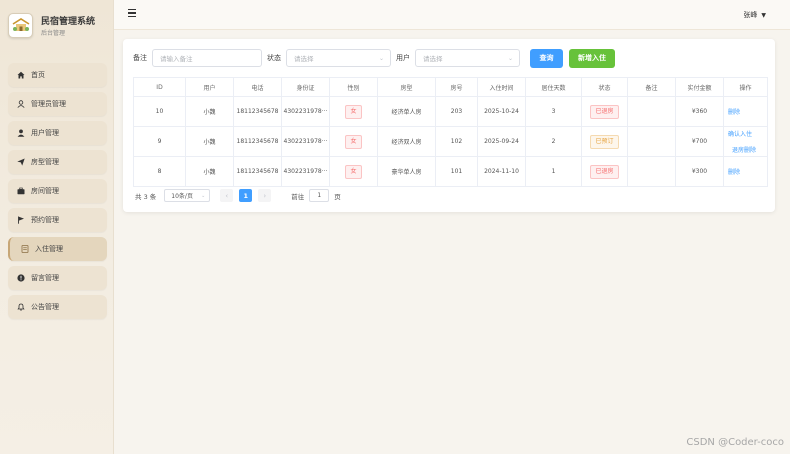  I want to click on sidebar: 民宿管理系统 后台管理 首页 管理员管理 用户管理 房型管理 房间管理 预约管理, so click(57, 227).